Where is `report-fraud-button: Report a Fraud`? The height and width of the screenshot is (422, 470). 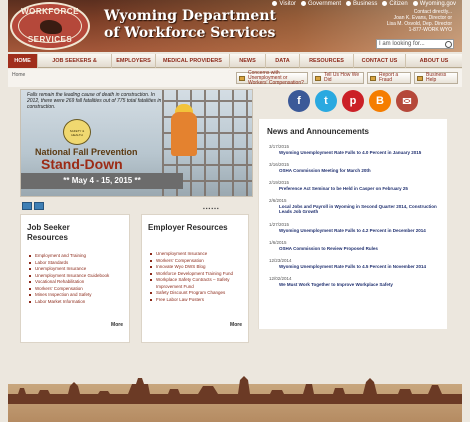
report-fraud-button: Report a Fraud is located at coordinates (389, 78).